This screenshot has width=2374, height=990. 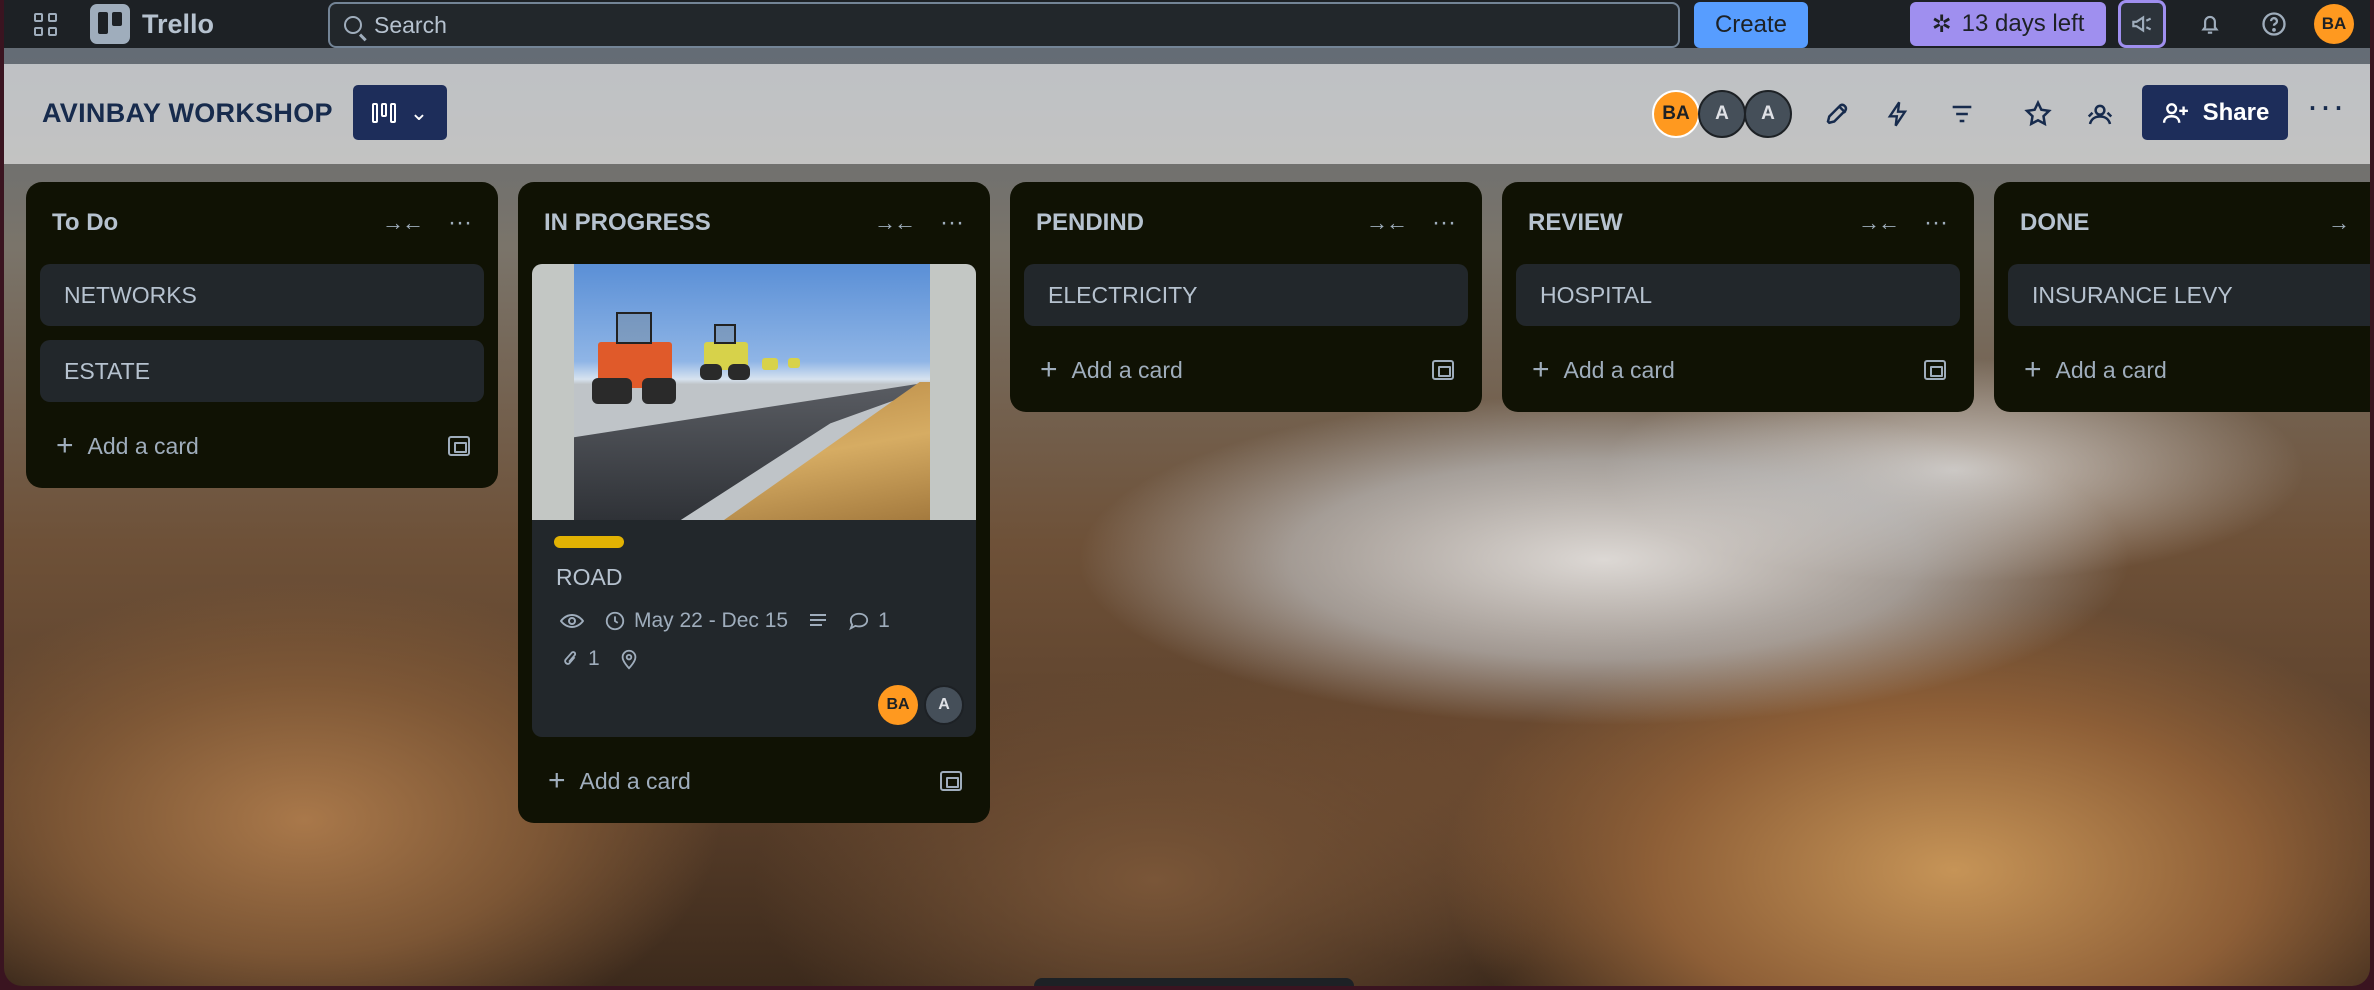 I want to click on notifications-bell-icon, so click(x=2210, y=24).